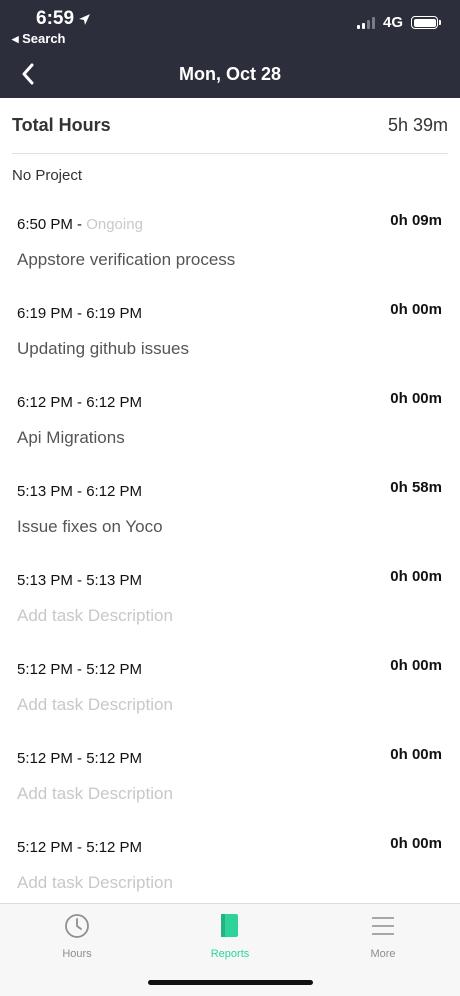  Describe the element at coordinates (80, 580) in the screenshot. I see `entry-time: 5:13 PM - 5:13 PM` at that location.